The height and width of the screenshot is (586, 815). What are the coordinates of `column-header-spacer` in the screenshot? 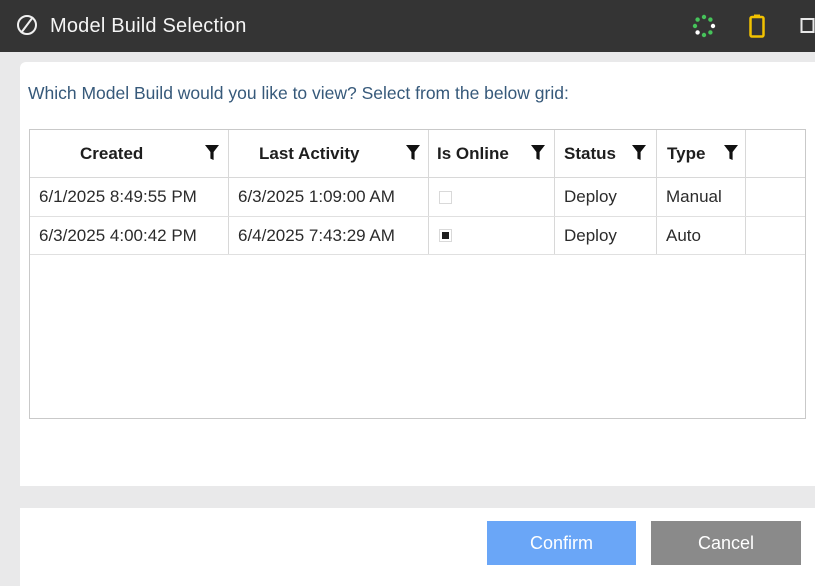 It's located at (775, 153).